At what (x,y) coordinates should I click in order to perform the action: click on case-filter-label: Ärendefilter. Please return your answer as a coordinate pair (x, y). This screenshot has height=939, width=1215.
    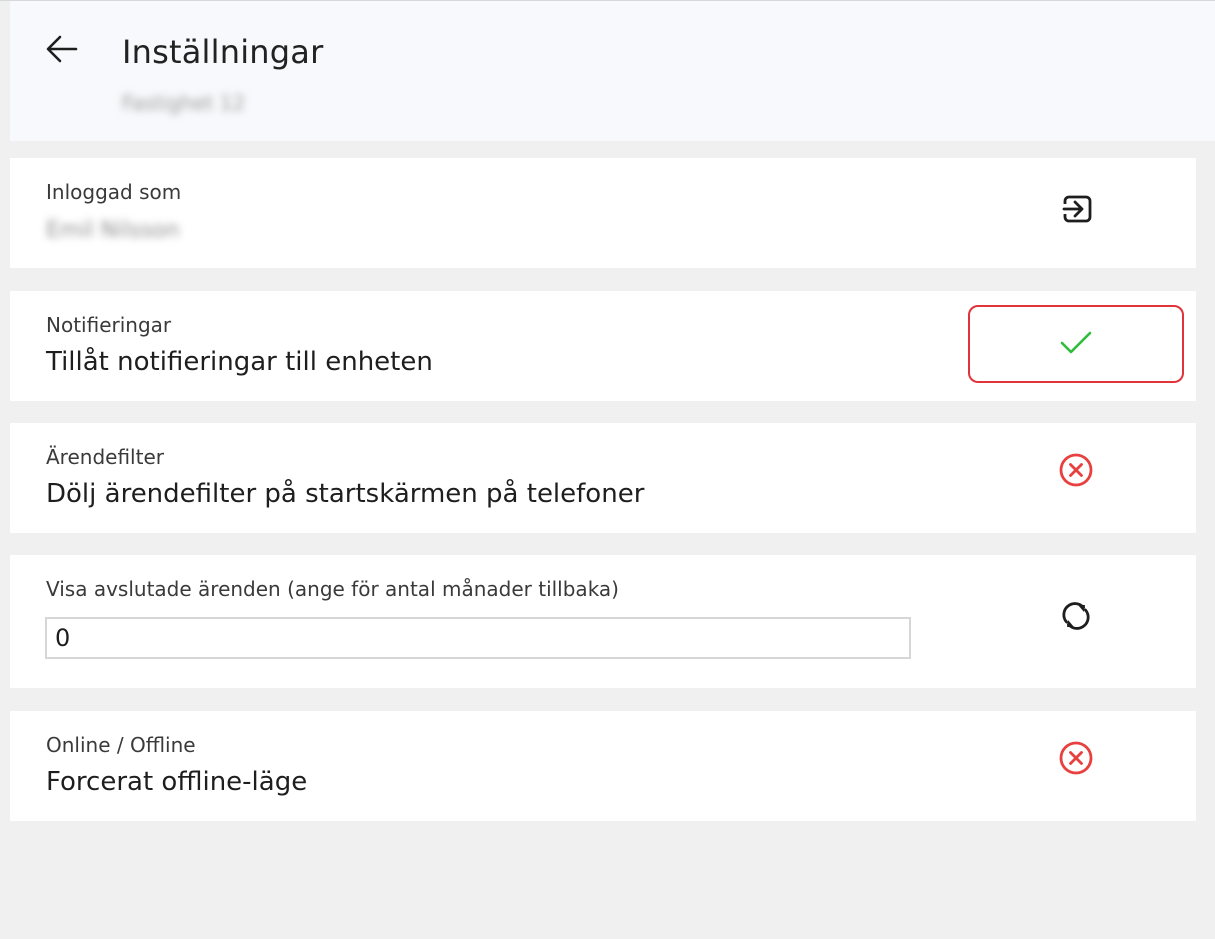
    Looking at the image, I should click on (105, 457).